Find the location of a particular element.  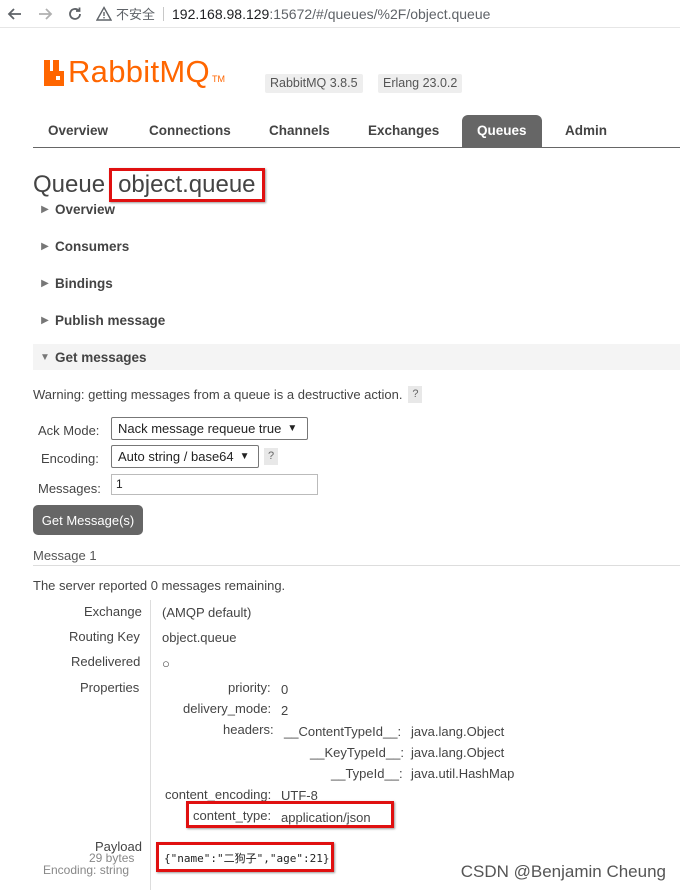

insecure-label: 不安全 is located at coordinates (136, 14).